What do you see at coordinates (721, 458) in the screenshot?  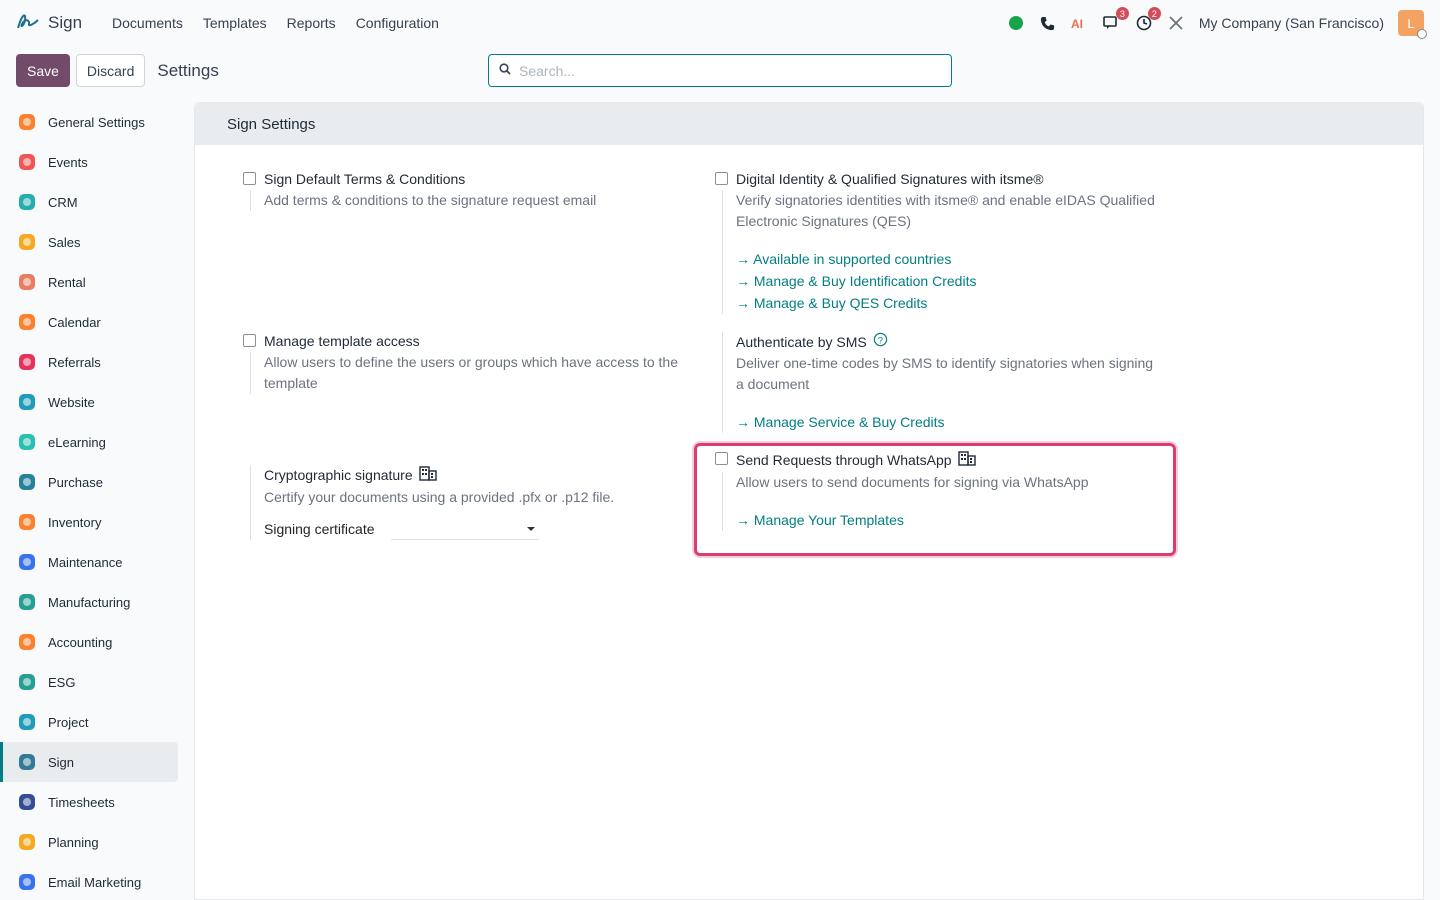 I see `whatsapp-checkbox` at bounding box center [721, 458].